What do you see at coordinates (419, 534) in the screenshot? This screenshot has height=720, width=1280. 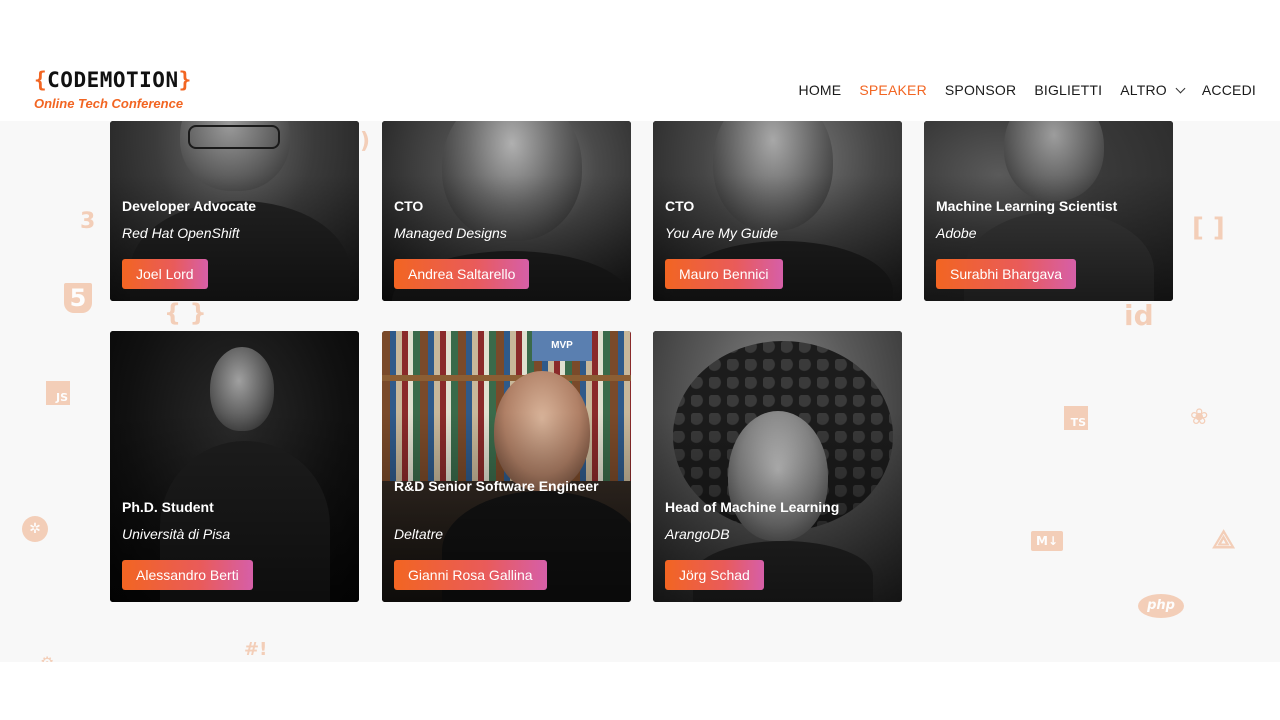 I see `speaker-company: Deltatre` at bounding box center [419, 534].